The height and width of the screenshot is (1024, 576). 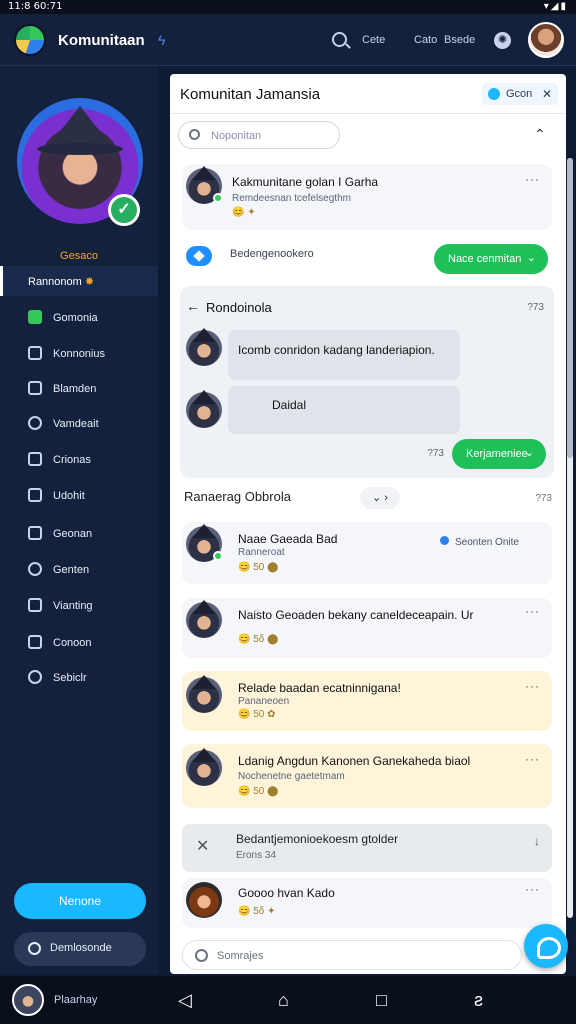 What do you see at coordinates (499, 454) in the screenshot?
I see `reply-button: Kerjameniee ⌄` at bounding box center [499, 454].